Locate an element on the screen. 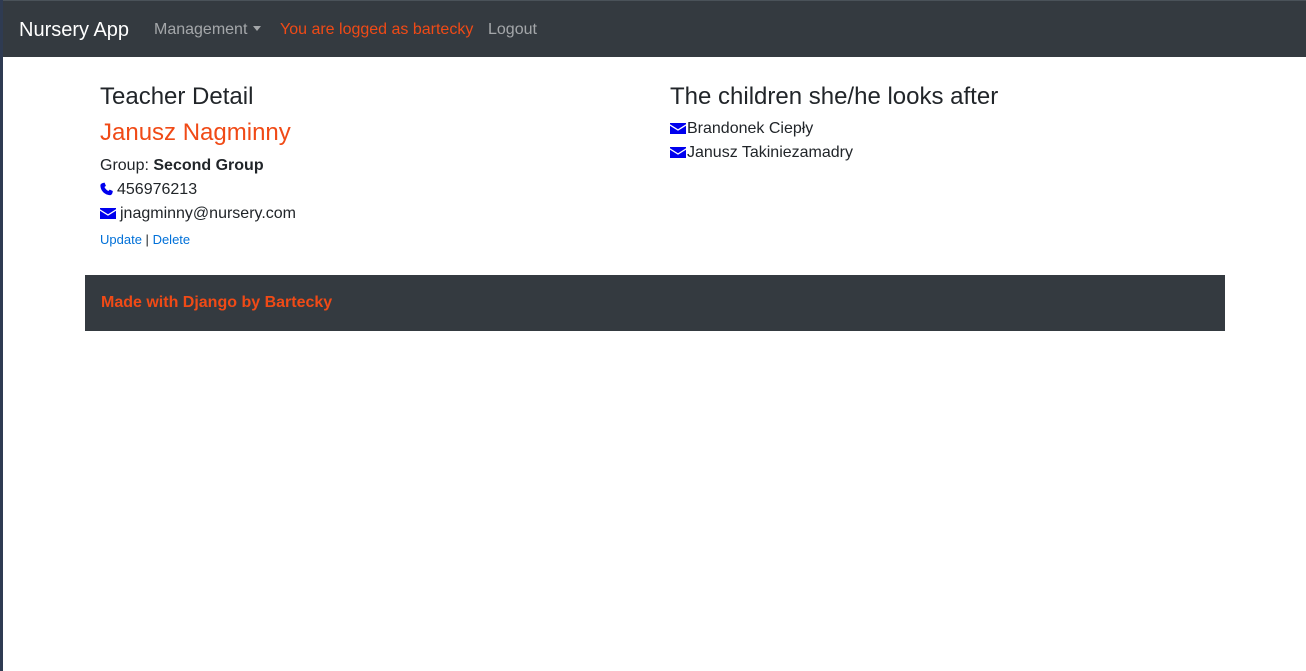 This screenshot has width=1306, height=671. management-dropdown: Management is located at coordinates (208, 30).